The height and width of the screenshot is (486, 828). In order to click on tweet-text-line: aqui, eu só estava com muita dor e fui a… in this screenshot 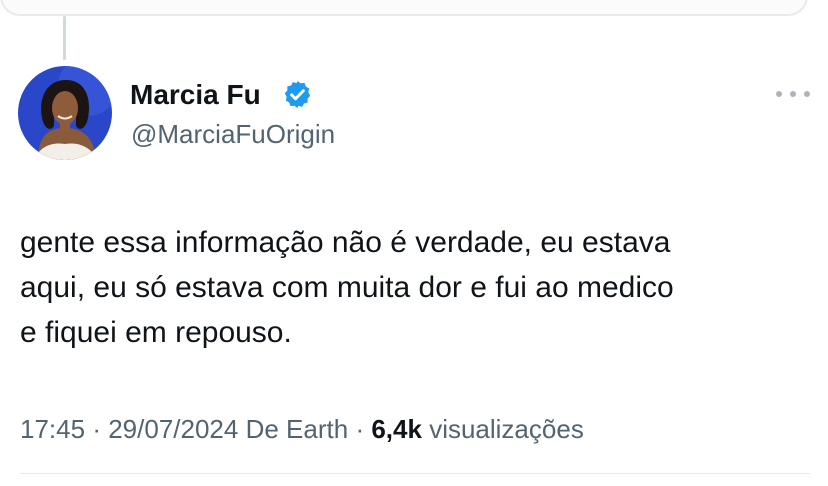, I will do `click(347, 287)`.